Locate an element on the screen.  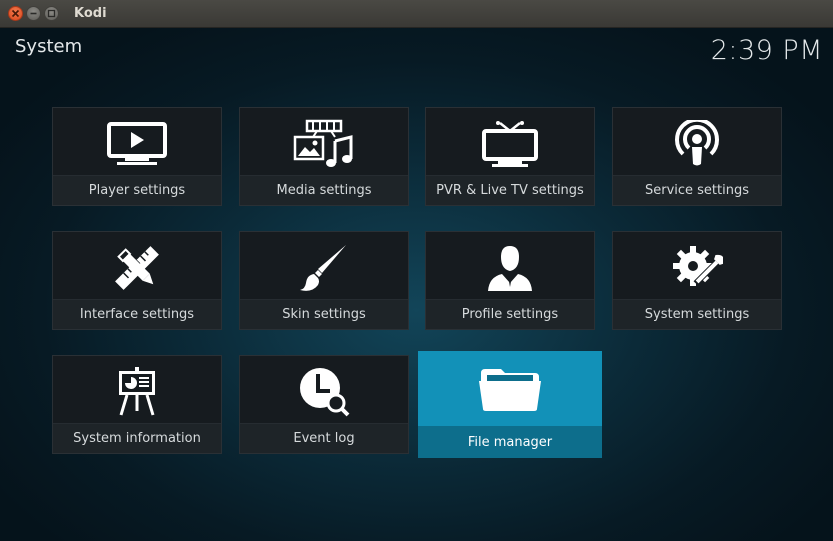
tile-service-settings: Service settings is located at coordinates (697, 156).